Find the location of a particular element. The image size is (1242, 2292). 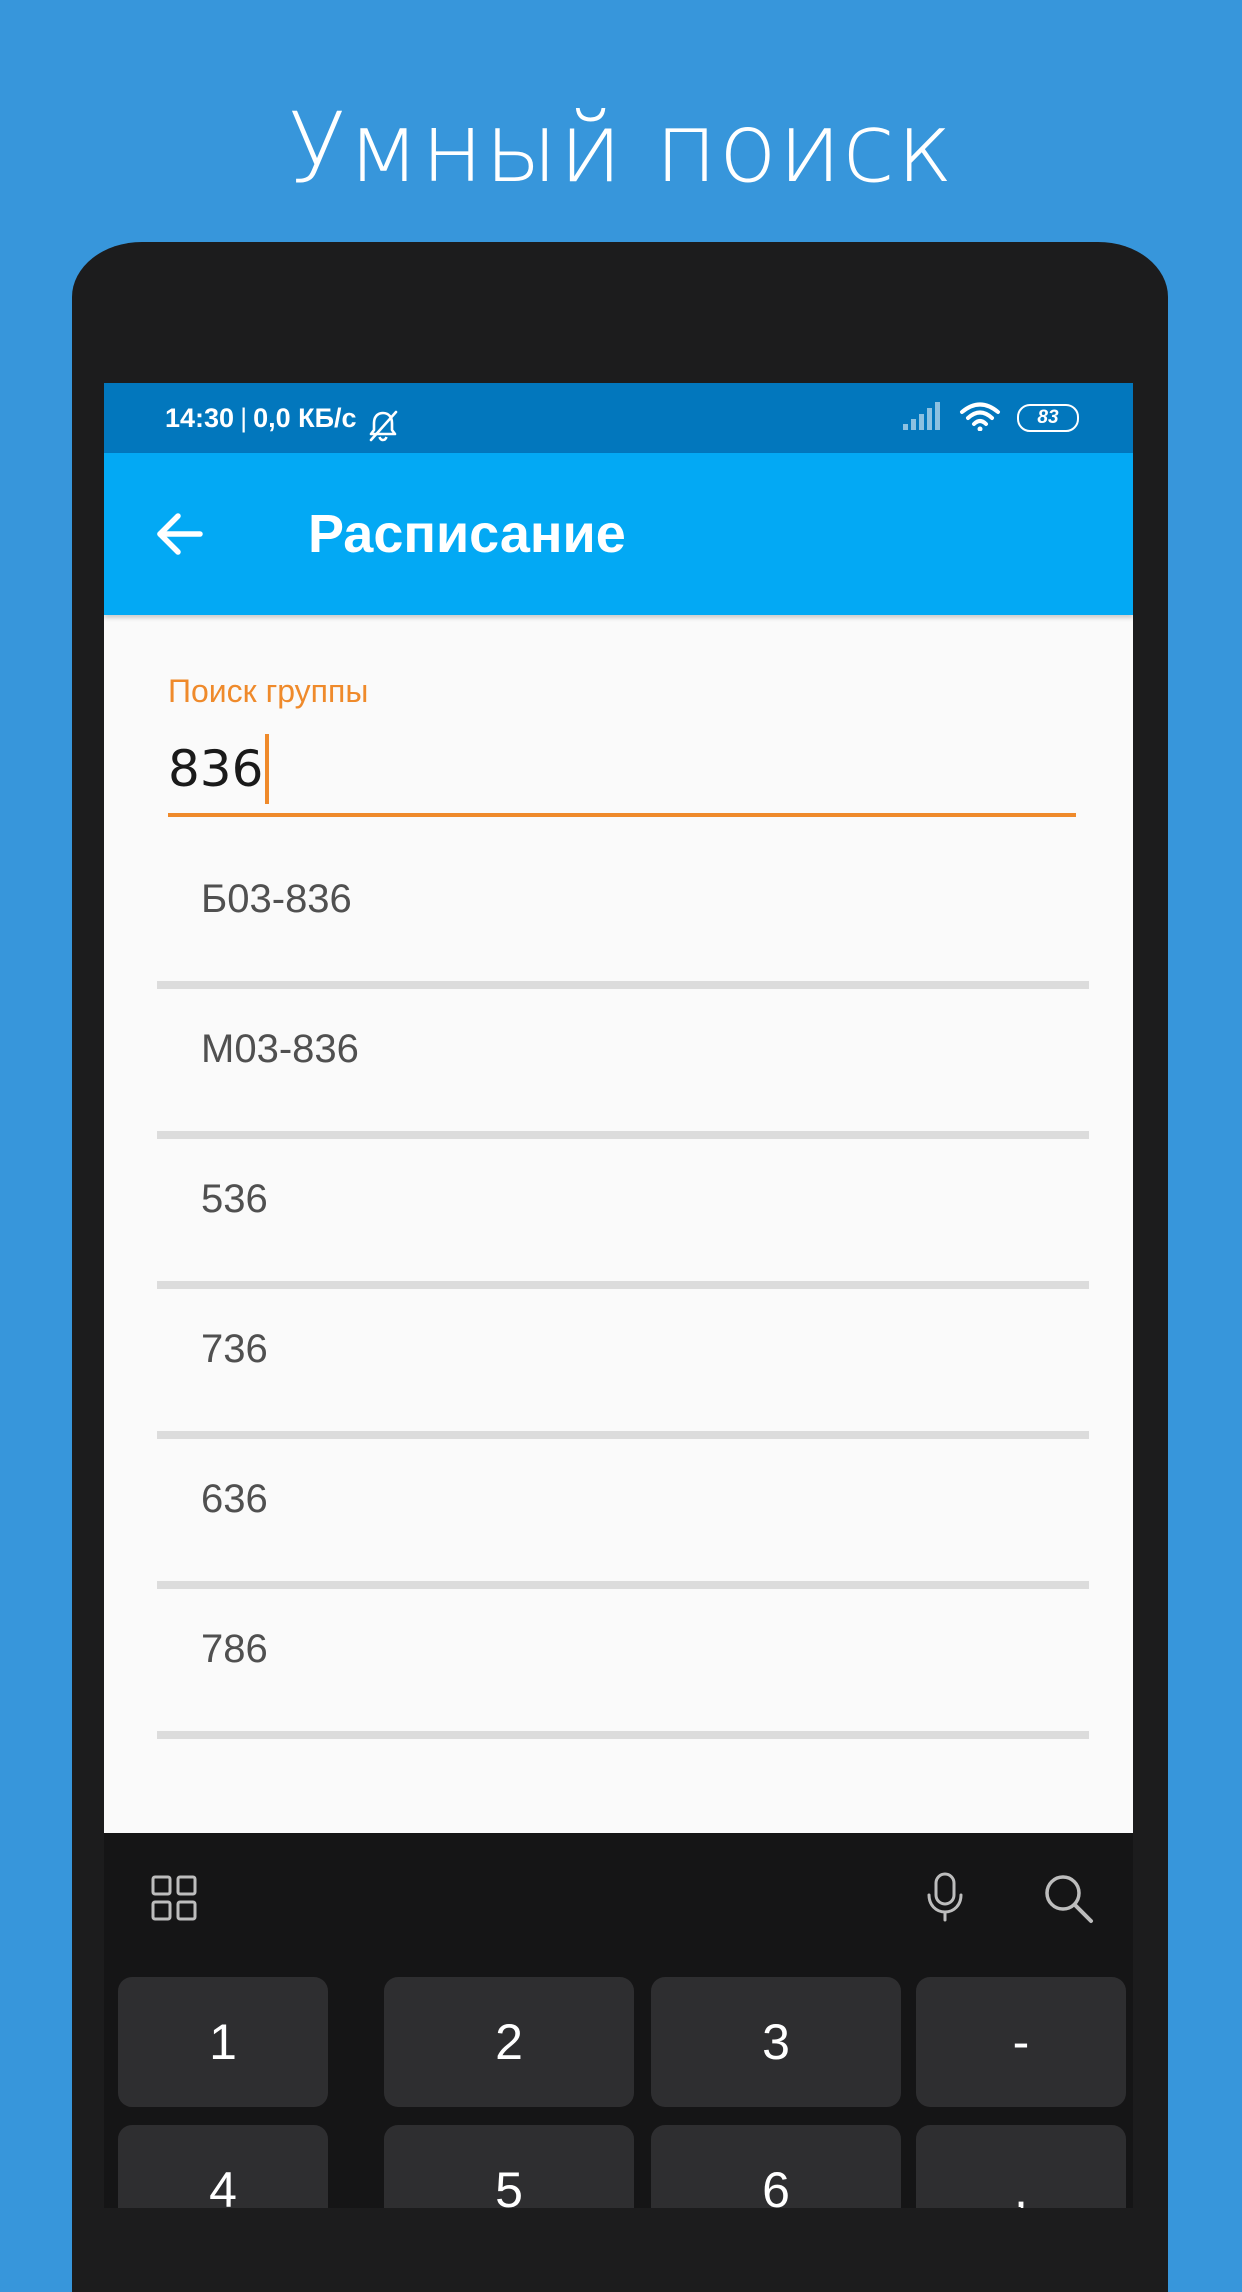

microphone-icon is located at coordinates (945, 1899).